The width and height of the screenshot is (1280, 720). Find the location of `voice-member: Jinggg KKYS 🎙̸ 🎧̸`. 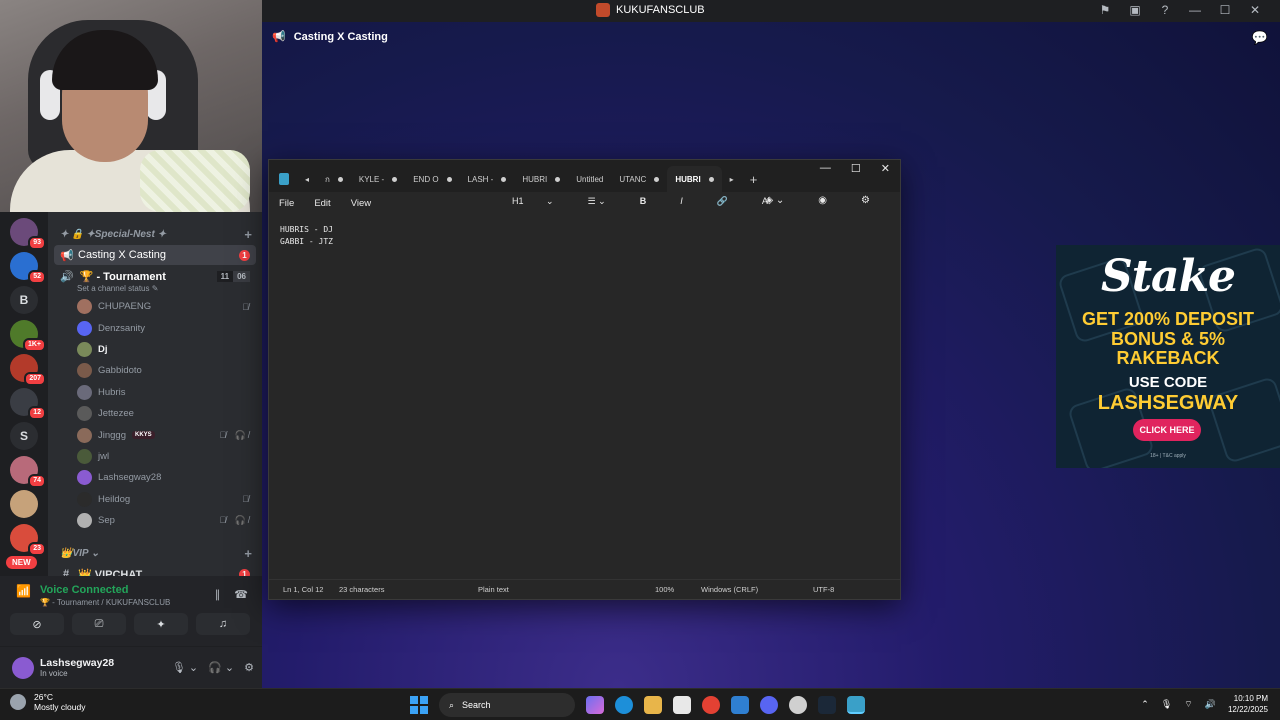

voice-member: Jinggg KKYS 🎙̸ 🎧̸ is located at coordinates (155, 434).